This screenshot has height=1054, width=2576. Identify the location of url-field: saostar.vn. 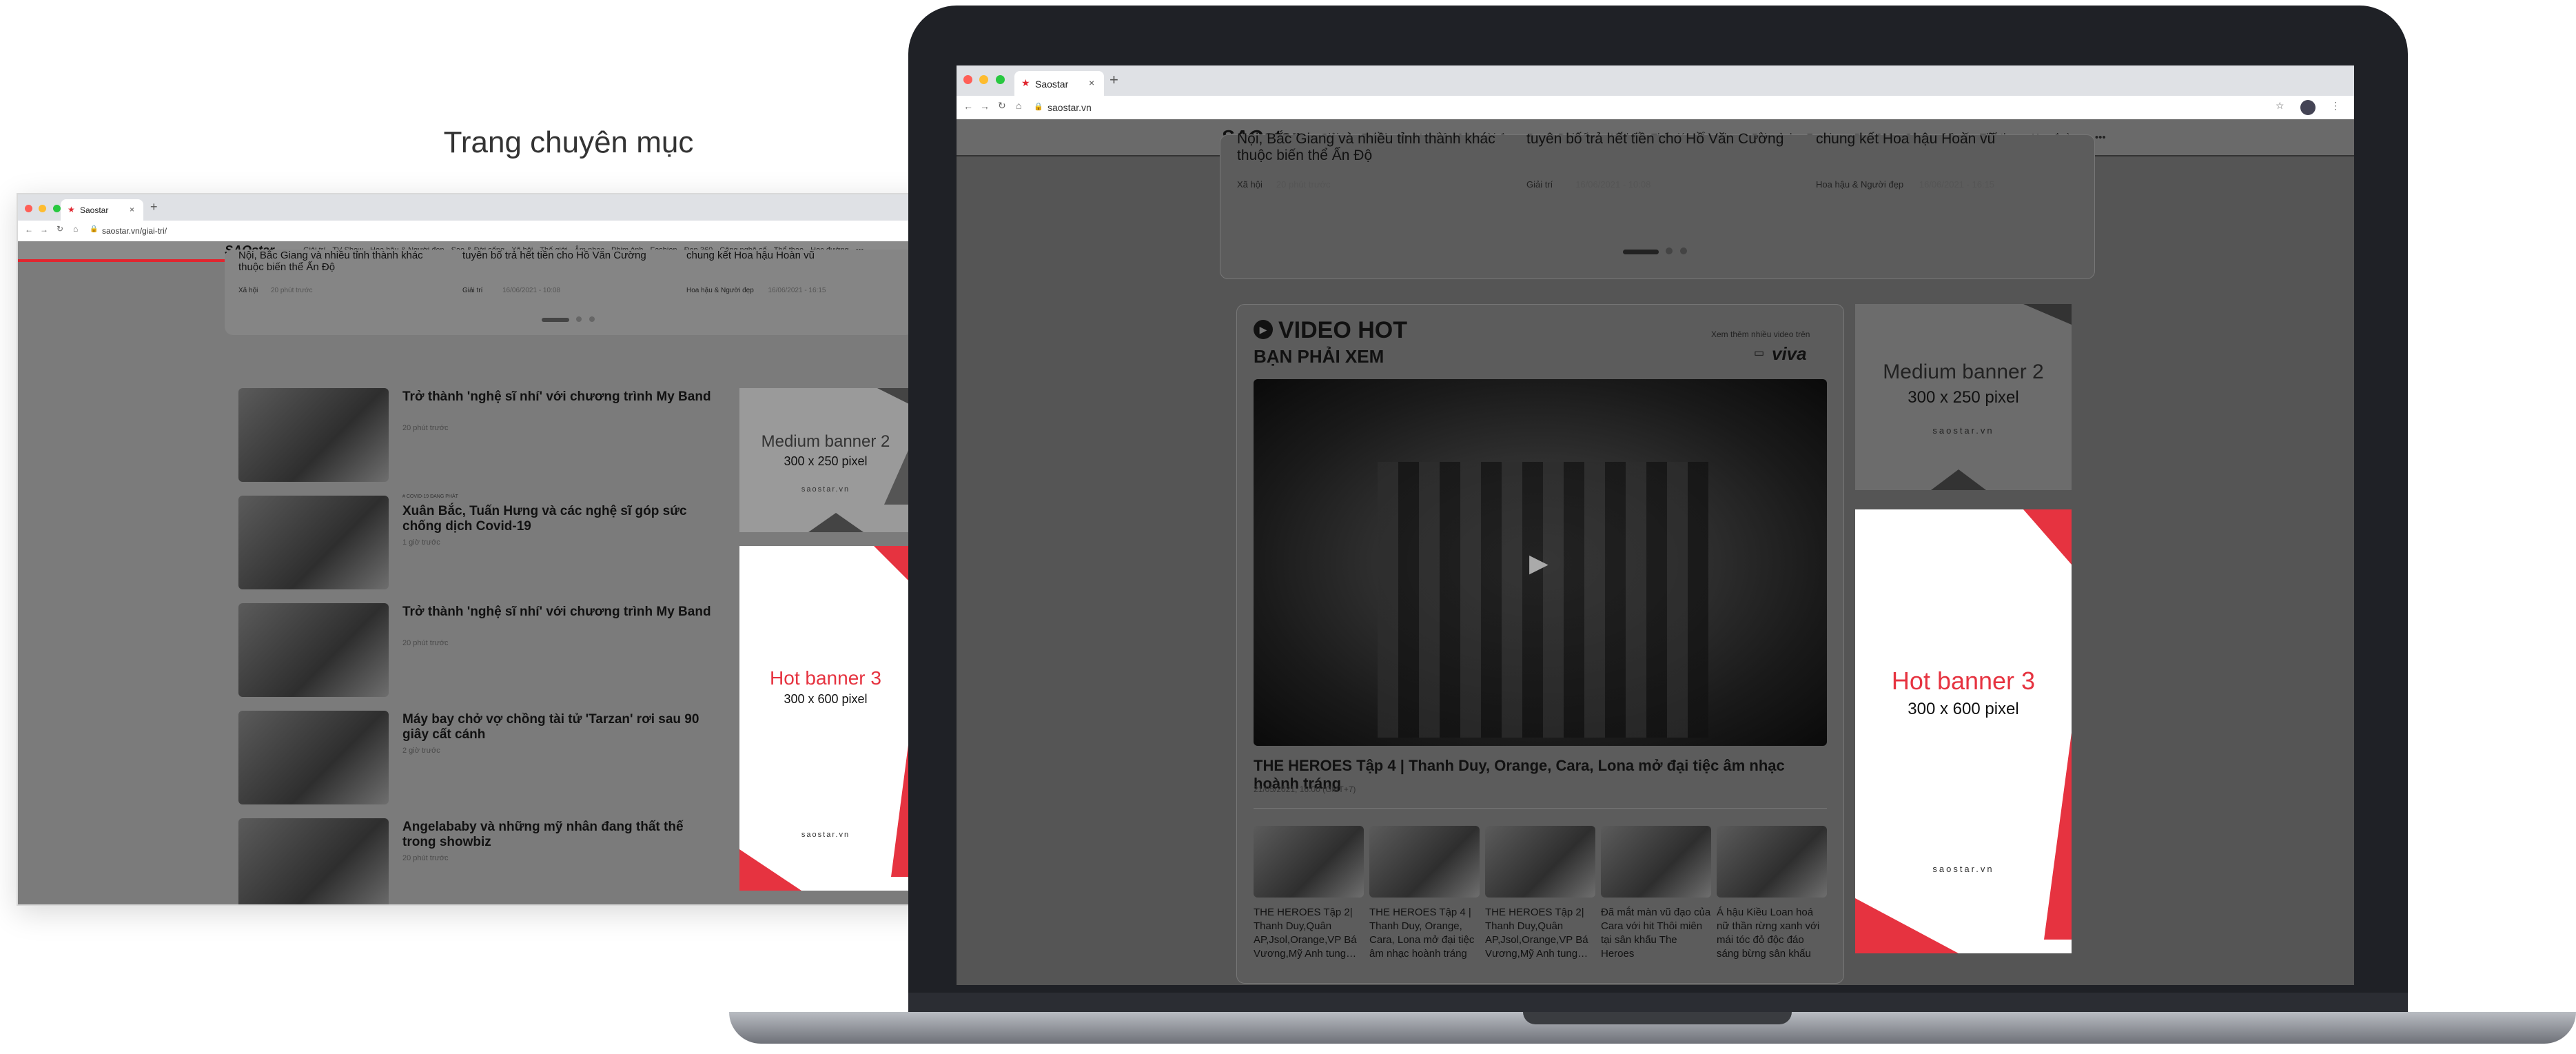
(1069, 107).